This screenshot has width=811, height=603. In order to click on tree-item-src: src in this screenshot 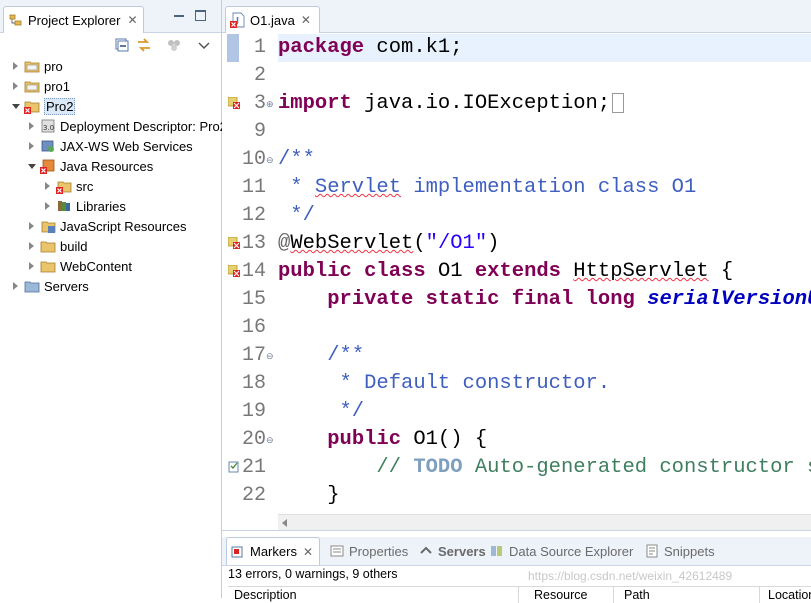, I will do `click(68, 186)`.